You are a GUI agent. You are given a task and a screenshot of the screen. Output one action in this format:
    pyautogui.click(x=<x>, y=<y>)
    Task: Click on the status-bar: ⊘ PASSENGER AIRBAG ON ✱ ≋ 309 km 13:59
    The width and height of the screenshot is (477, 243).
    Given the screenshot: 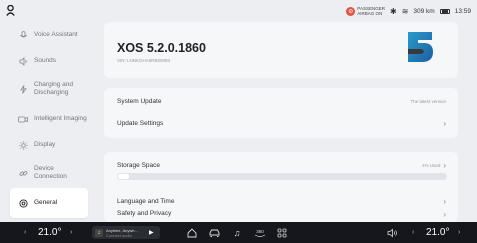 What is the action you would take?
    pyautogui.click(x=238, y=11)
    